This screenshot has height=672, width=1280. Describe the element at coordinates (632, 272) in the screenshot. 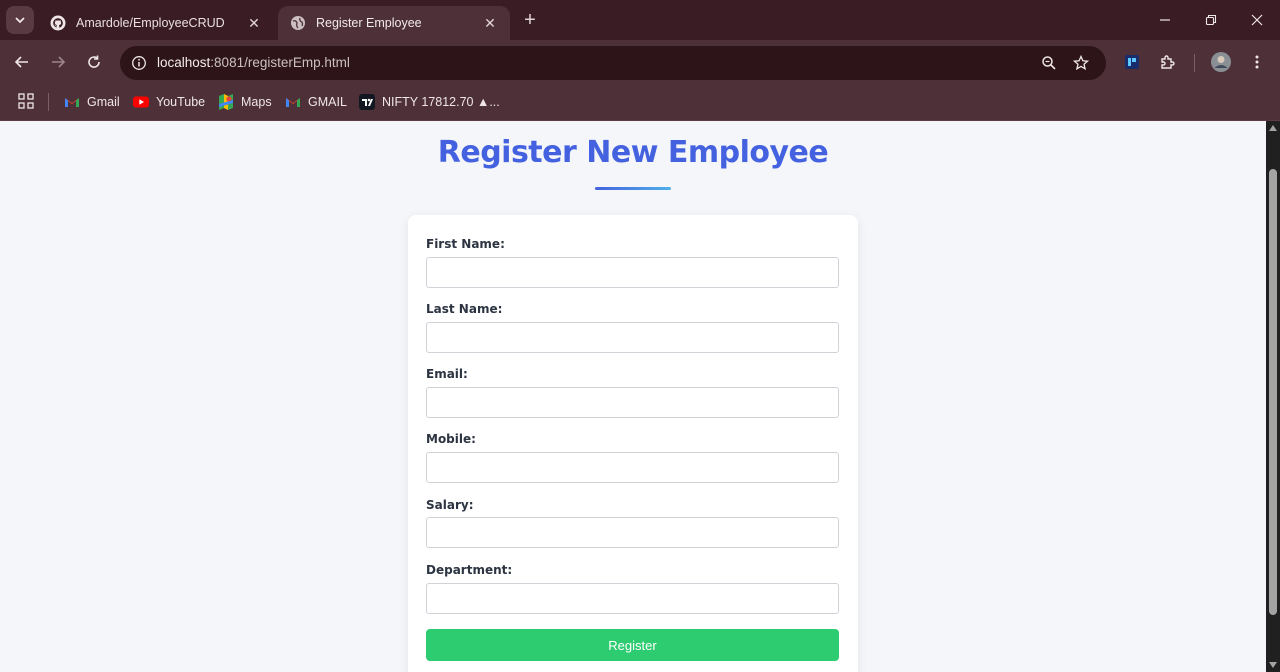

I see `first-name-input` at that location.